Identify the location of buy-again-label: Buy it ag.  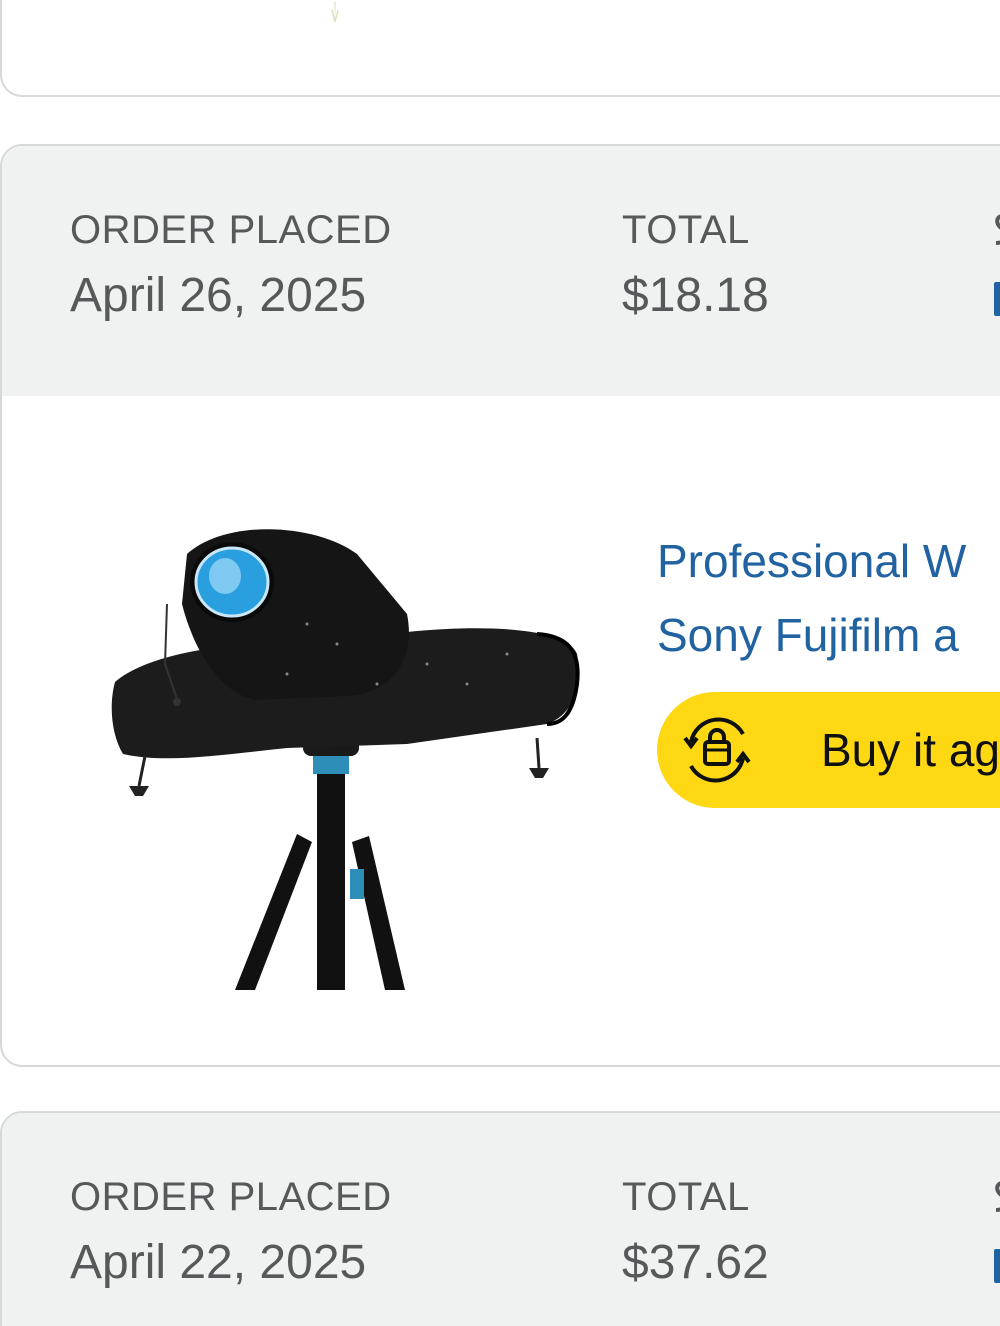
(910, 750).